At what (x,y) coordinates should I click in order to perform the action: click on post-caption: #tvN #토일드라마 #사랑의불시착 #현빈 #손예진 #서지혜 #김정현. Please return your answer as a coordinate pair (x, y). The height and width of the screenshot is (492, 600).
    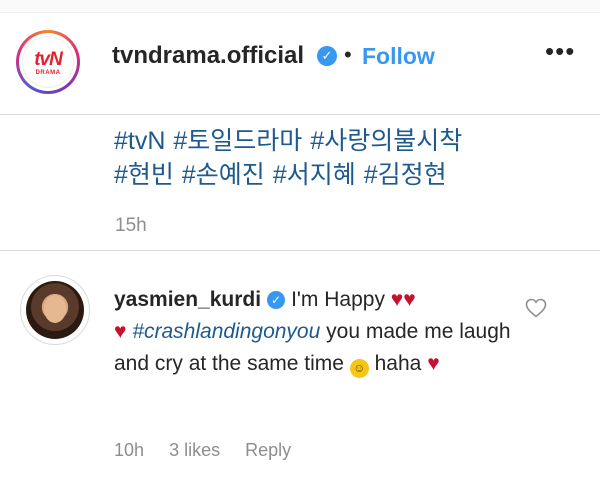
    Looking at the image, I should click on (349, 158).